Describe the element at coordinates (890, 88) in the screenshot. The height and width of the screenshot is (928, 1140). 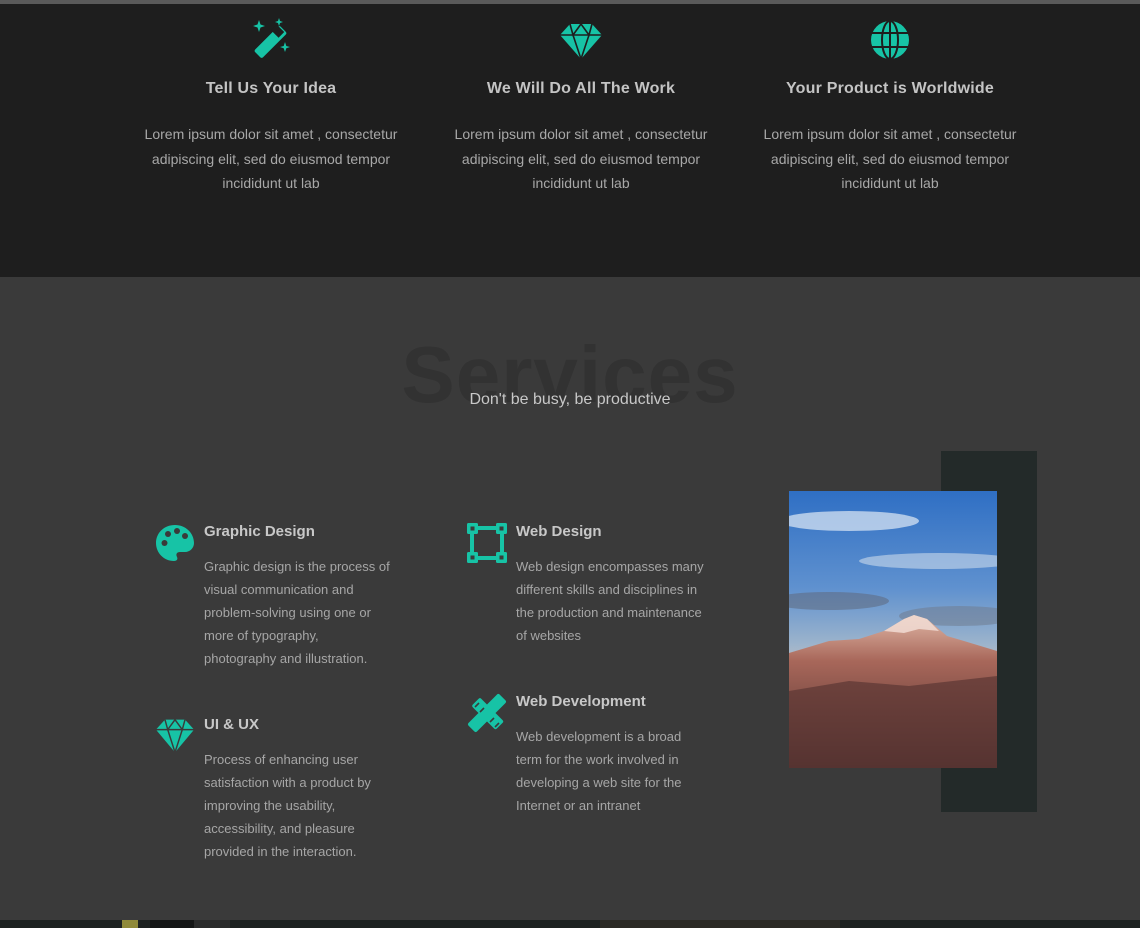
I see `feature-title: Your Product is Worldwide` at that location.